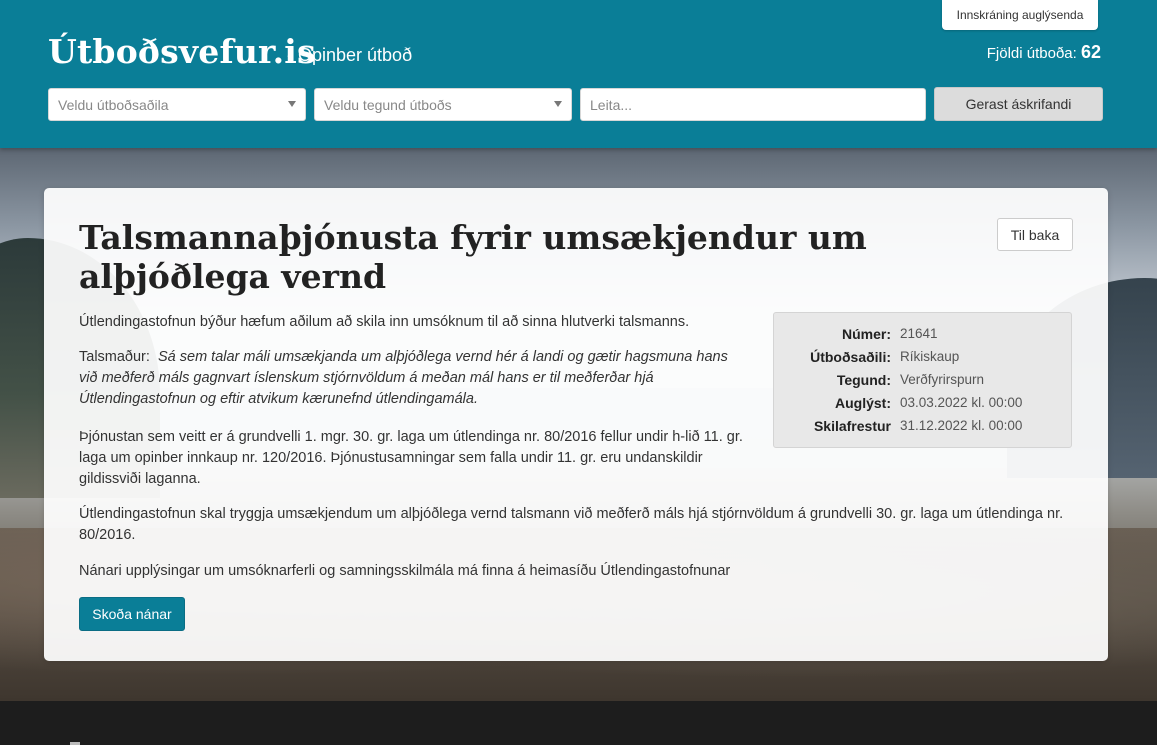 The image size is (1157, 745). I want to click on detail-value: Verðfyrirspurn, so click(942, 379).